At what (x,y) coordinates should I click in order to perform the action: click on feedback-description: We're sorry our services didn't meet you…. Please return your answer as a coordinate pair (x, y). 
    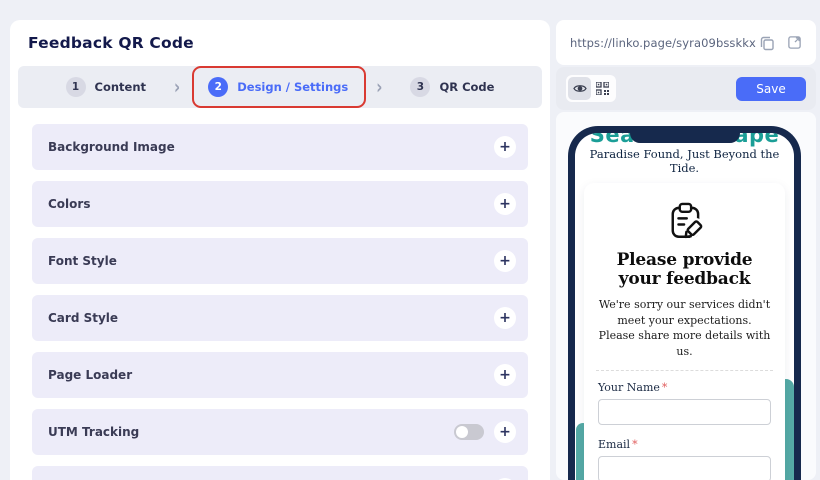
    Looking at the image, I should click on (684, 328).